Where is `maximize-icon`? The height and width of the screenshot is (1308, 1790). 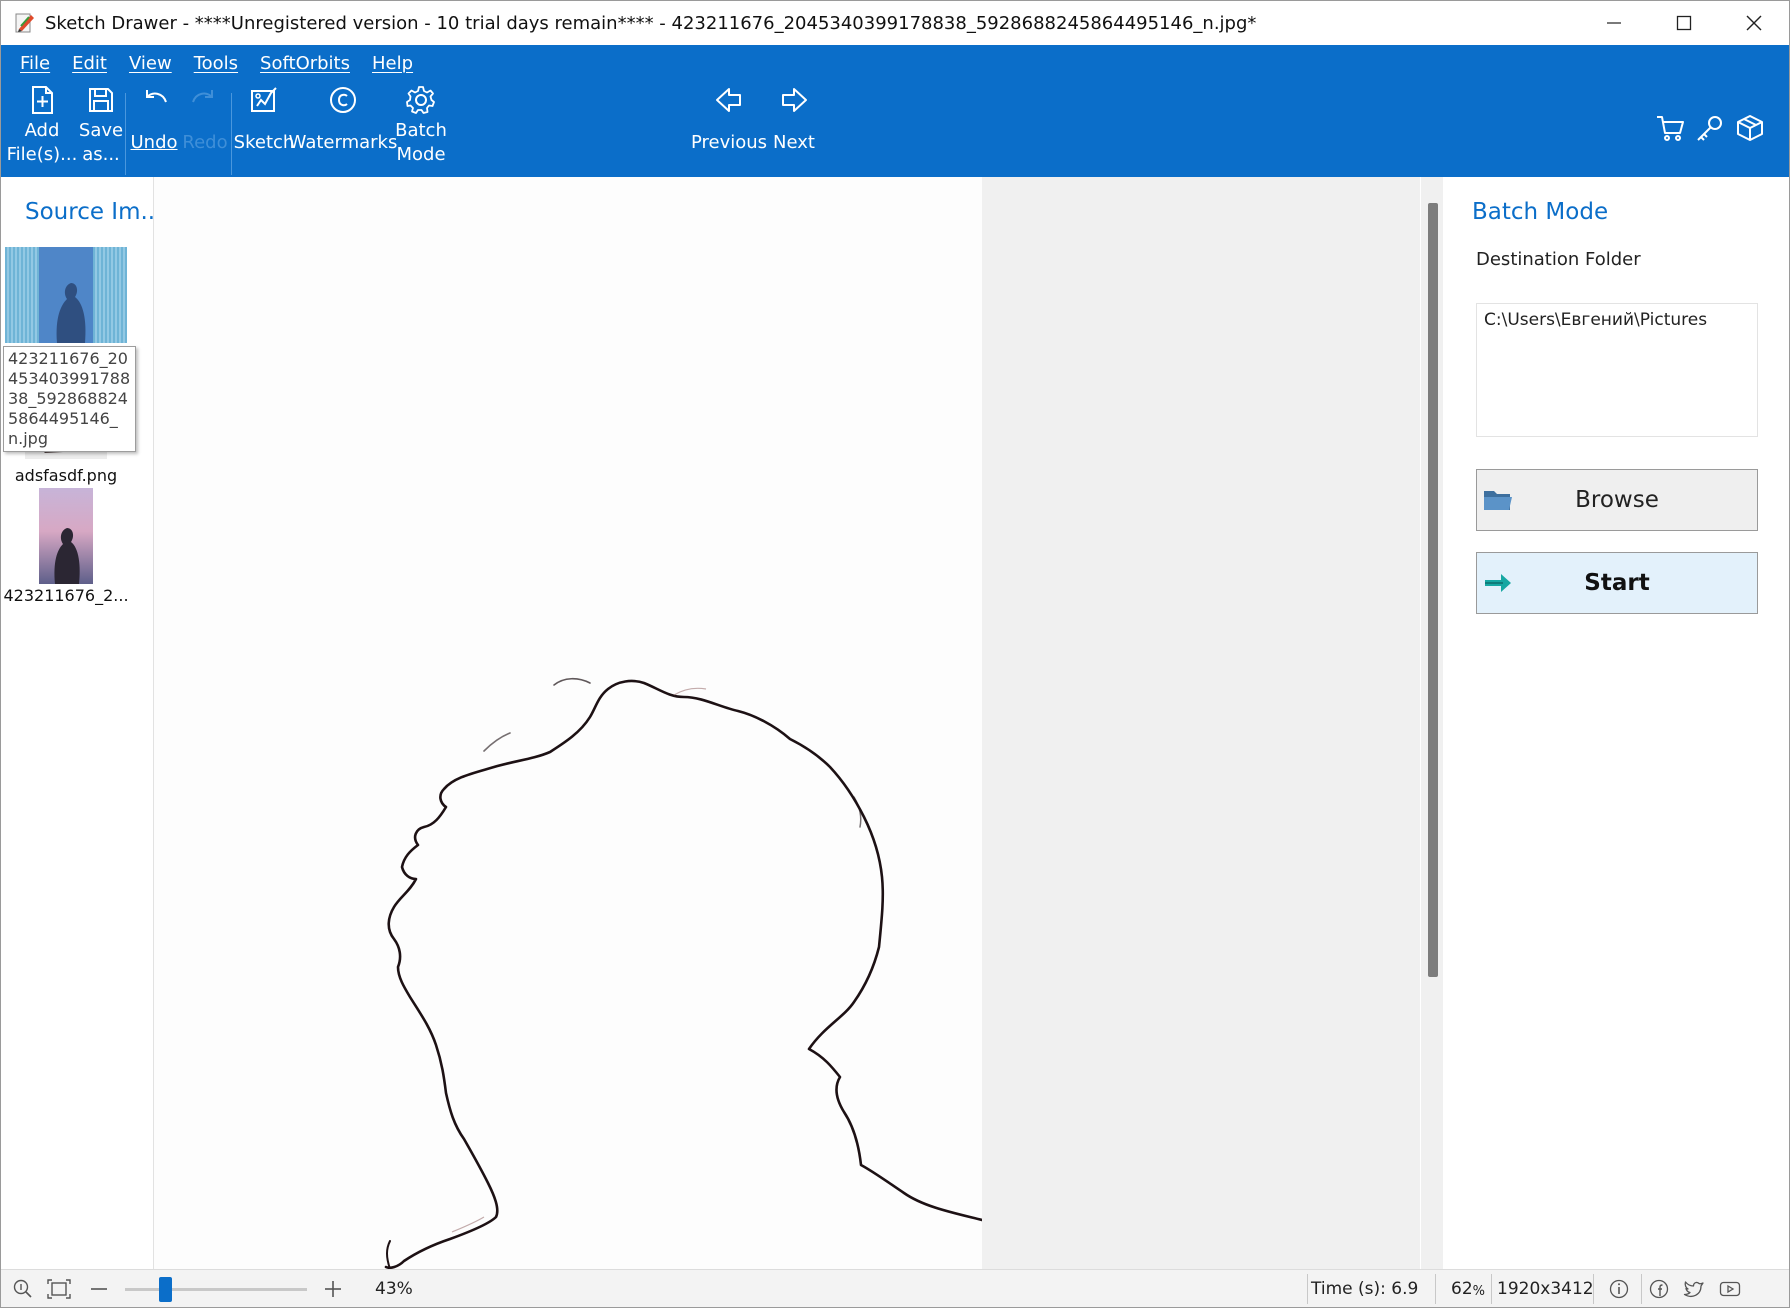
maximize-icon is located at coordinates (1684, 23).